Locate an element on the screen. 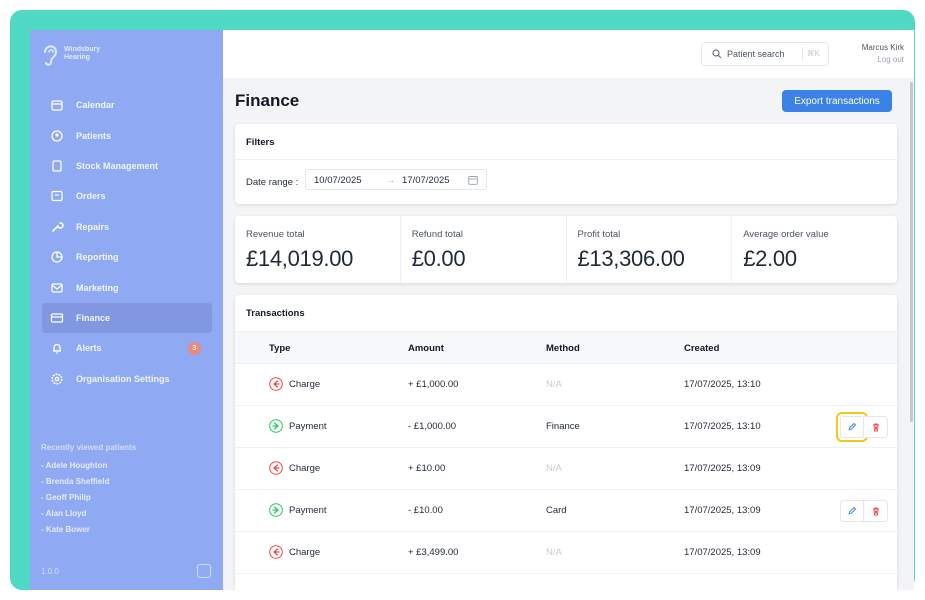  page-title: Finance is located at coordinates (267, 100).